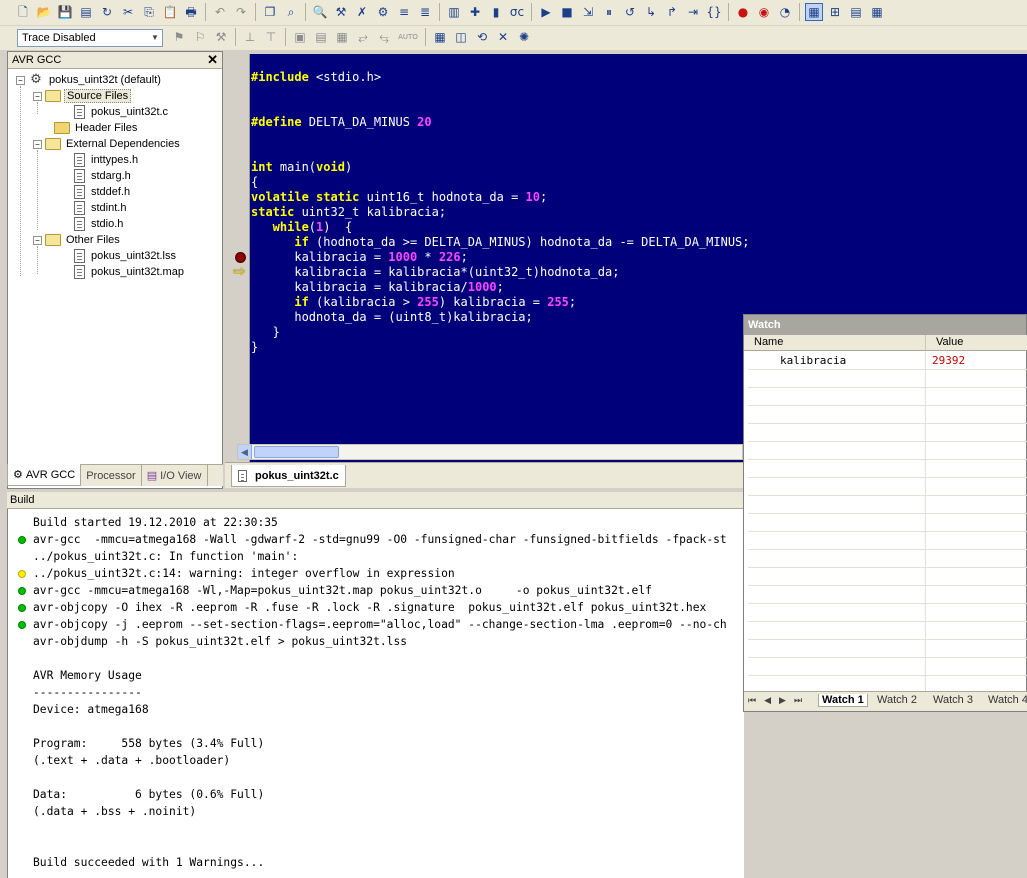  What do you see at coordinates (227, 270) in the screenshot?
I see `splitter` at bounding box center [227, 270].